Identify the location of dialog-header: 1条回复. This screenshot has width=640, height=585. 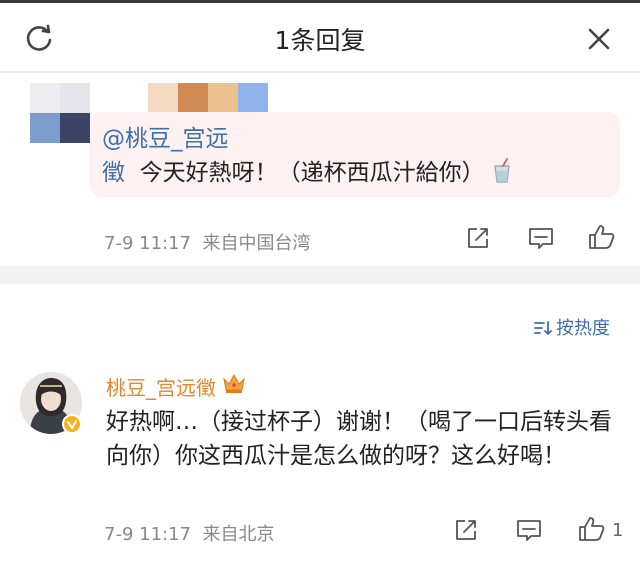
(320, 37).